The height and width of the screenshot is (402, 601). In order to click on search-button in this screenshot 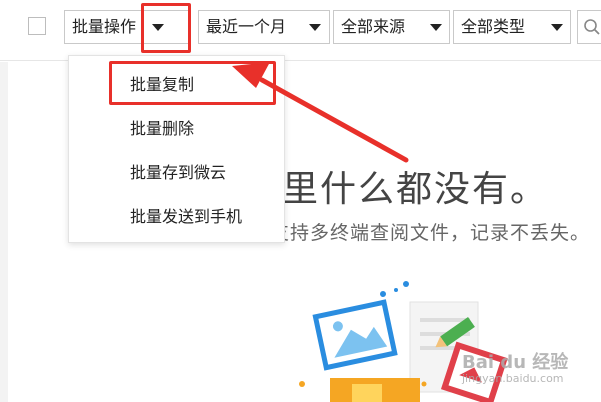, I will do `click(589, 27)`.